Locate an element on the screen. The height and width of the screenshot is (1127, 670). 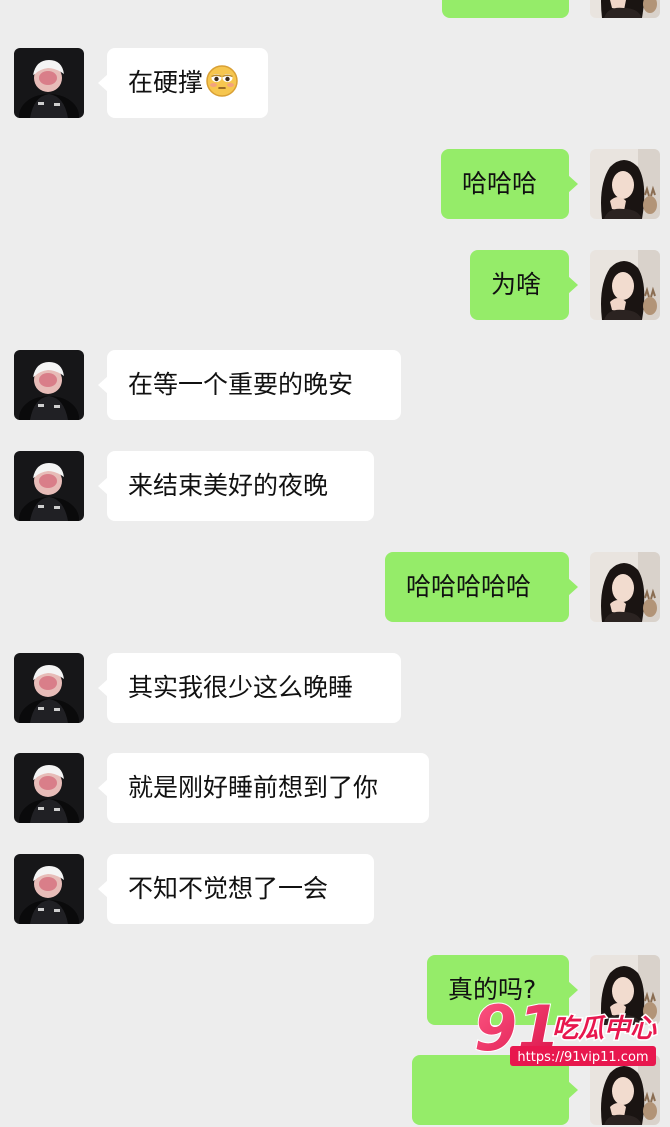
message-row-incoming: 就是刚好睡前想到了你 is located at coordinates (335, 789).